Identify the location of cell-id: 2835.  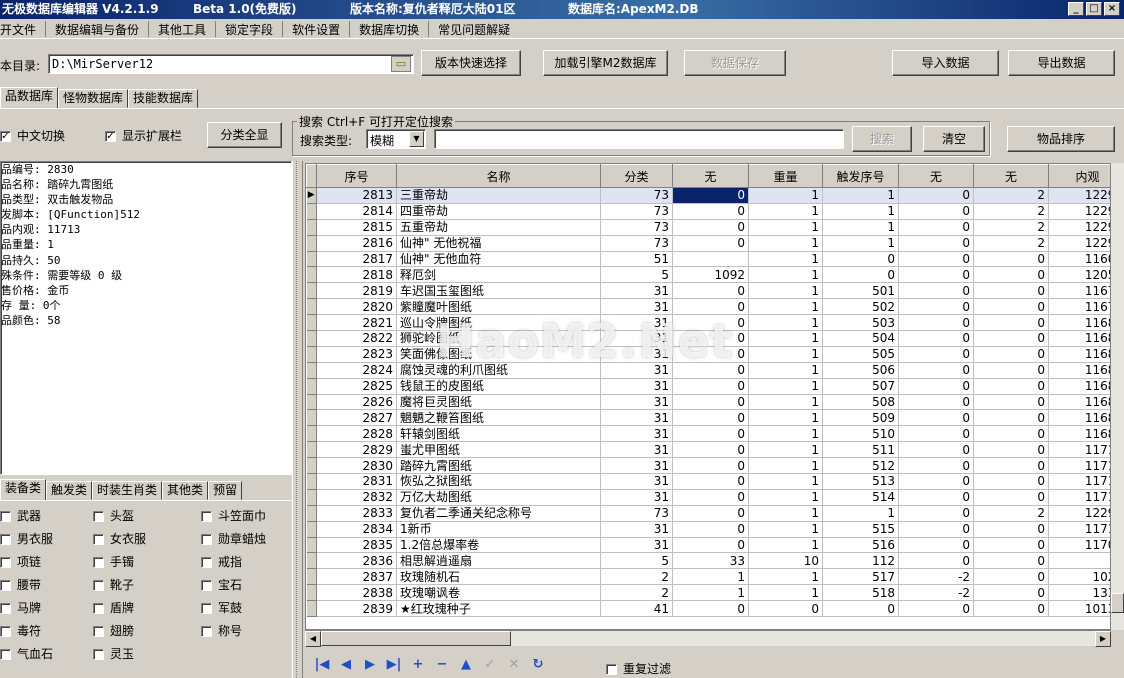
(356, 545).